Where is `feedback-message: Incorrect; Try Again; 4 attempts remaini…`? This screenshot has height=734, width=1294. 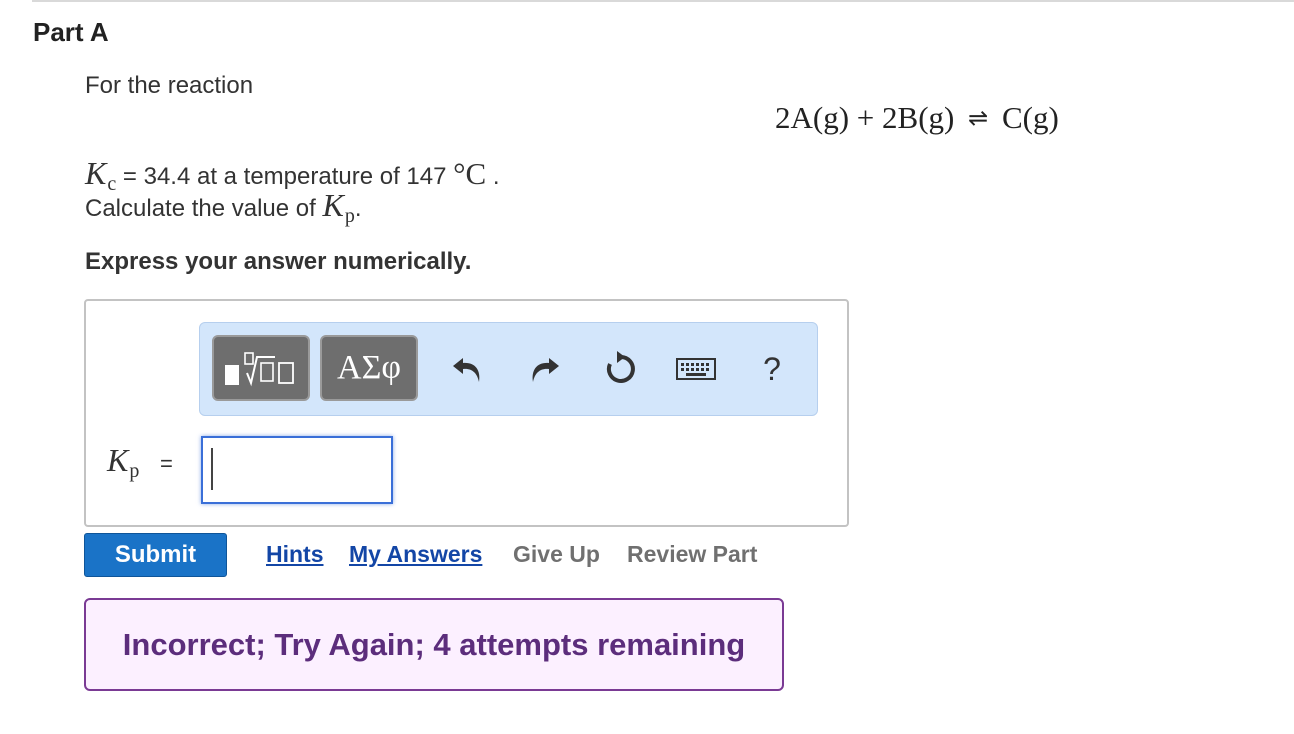 feedback-message: Incorrect; Try Again; 4 attempts remaini… is located at coordinates (434, 644).